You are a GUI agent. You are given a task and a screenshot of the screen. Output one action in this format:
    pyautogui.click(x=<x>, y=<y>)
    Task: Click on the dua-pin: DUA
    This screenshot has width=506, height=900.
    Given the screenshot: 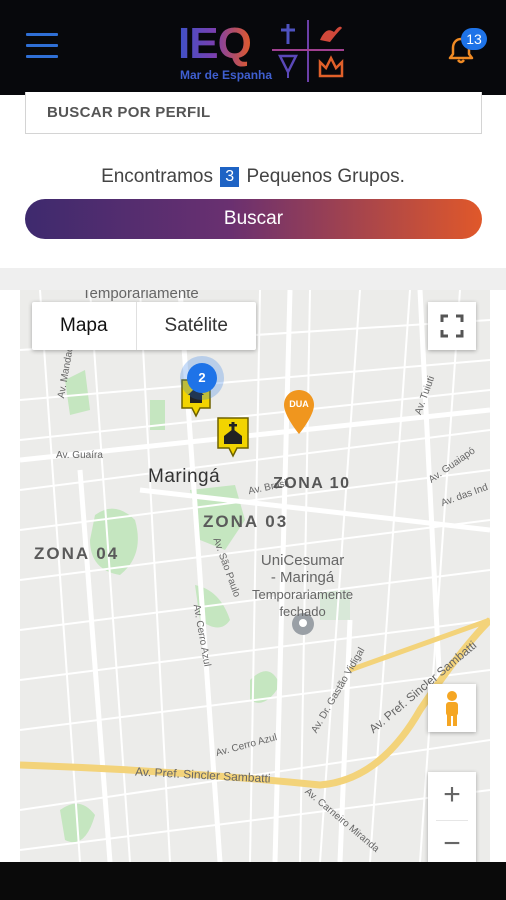 What is the action you would take?
    pyautogui.click(x=299, y=412)
    